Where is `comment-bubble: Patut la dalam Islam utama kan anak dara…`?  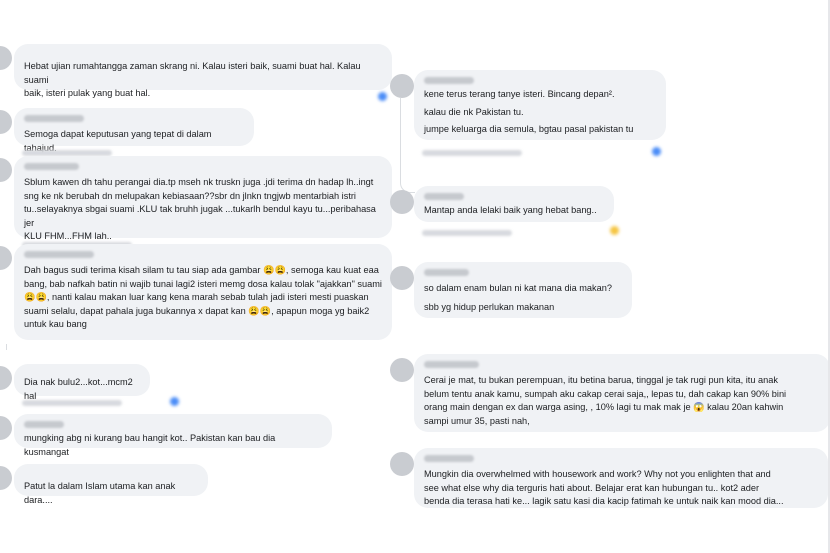
comment-bubble: Patut la dalam Islam utama kan anak dara… is located at coordinates (111, 484).